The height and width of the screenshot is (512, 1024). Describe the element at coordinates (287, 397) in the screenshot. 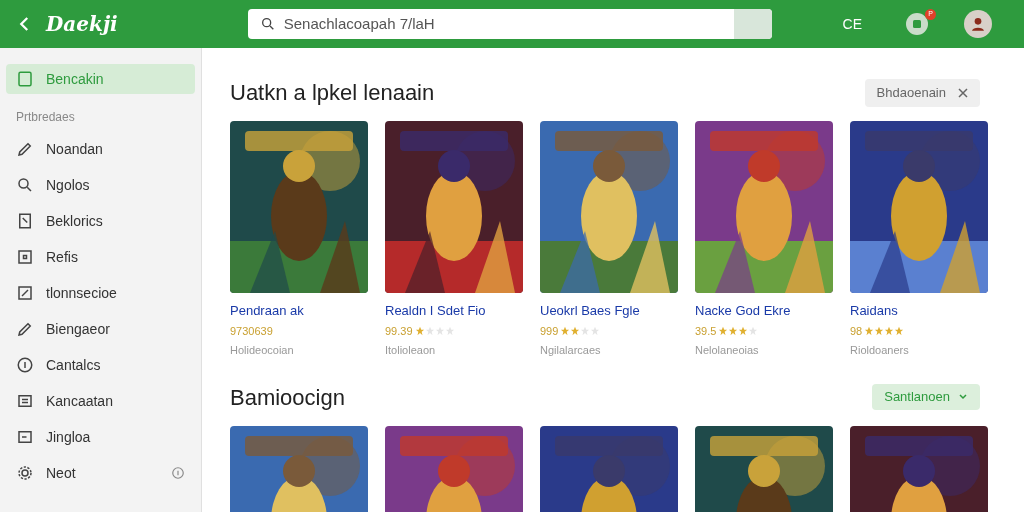

I see `section-title: Bamioocign` at that location.